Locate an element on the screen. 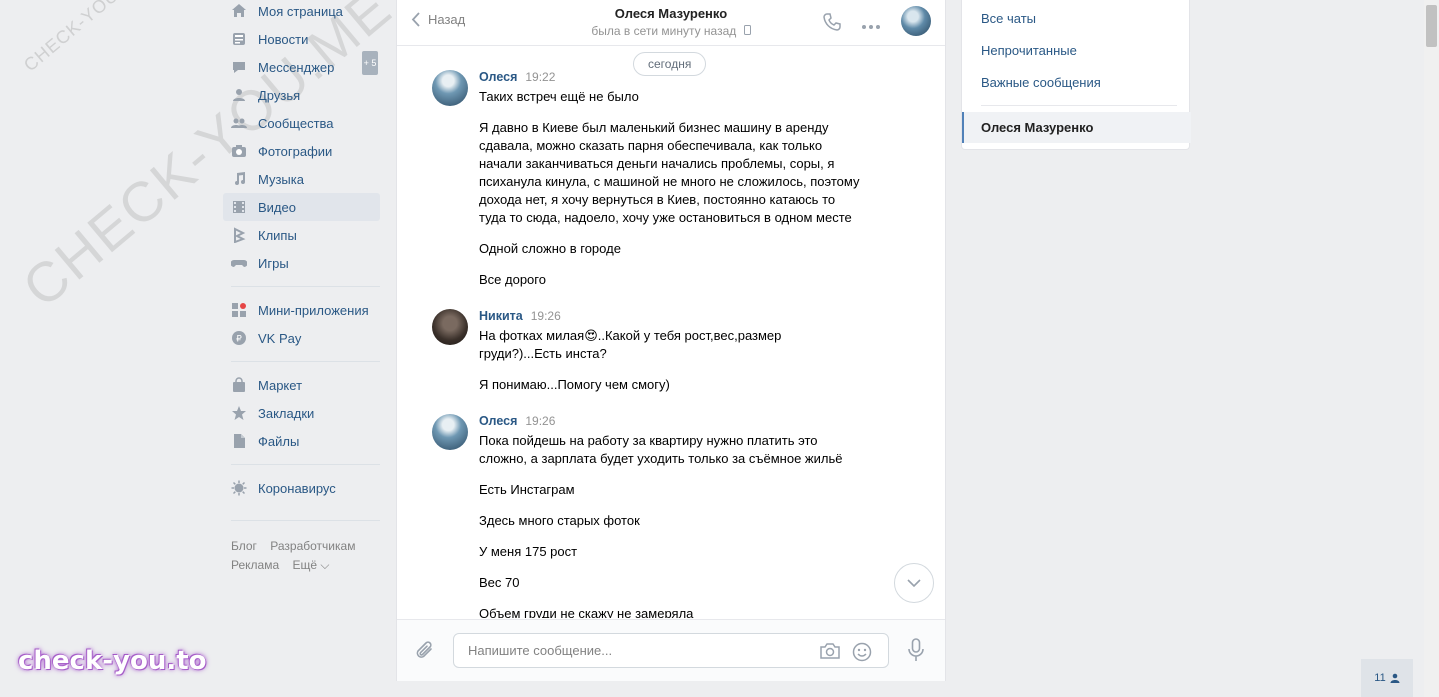 The height and width of the screenshot is (697, 1439). date-divider: сегодня is located at coordinates (670, 64).